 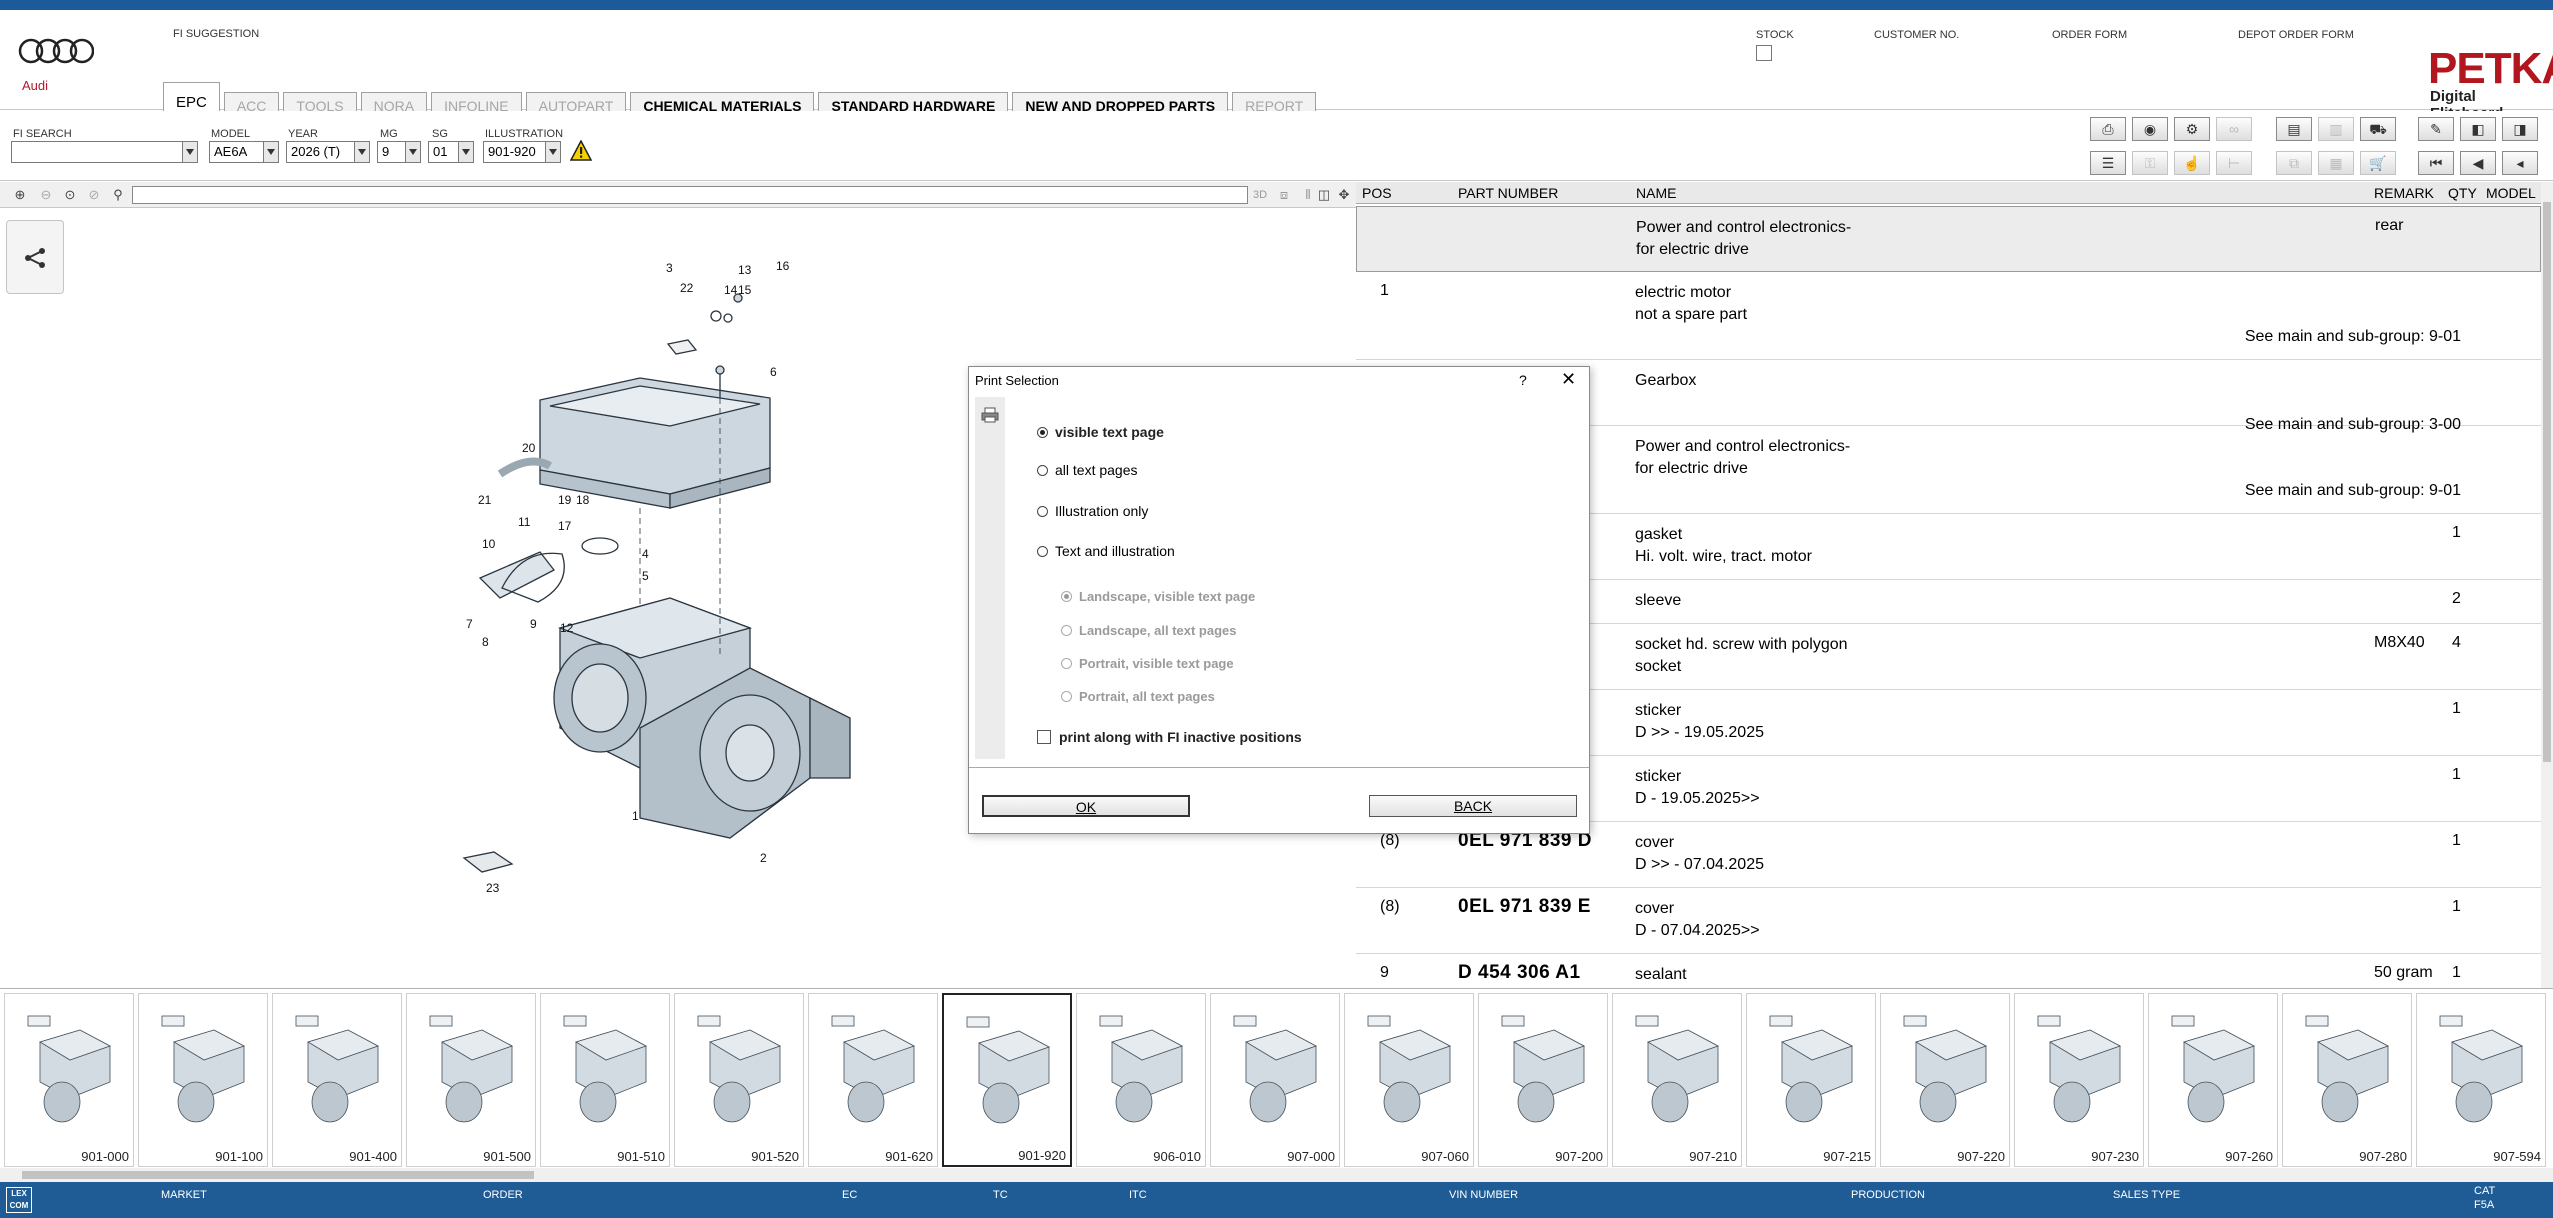 I want to click on zoom-fit-icon: ⊙, so click(x=70, y=195).